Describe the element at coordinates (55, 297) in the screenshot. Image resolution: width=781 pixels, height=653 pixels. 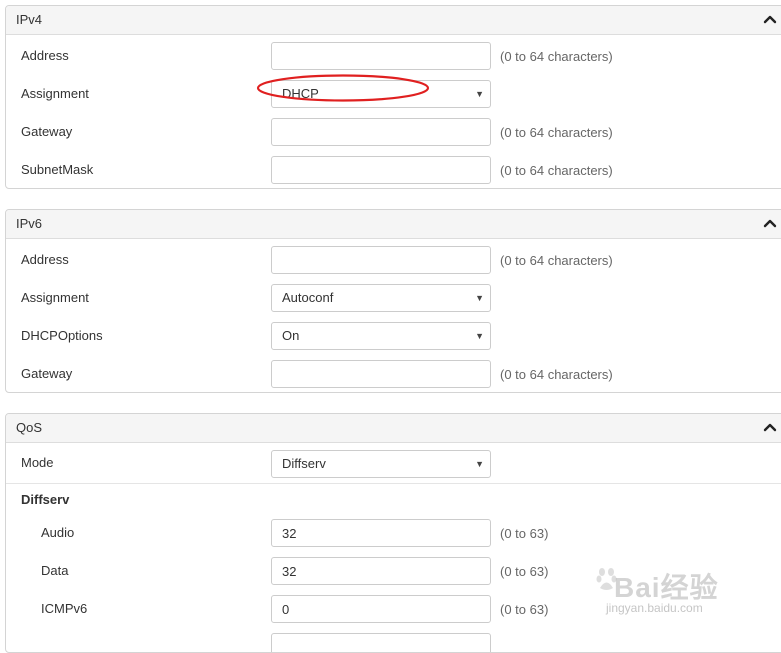
I see `ipv6-assignment-label: Assignment` at that location.